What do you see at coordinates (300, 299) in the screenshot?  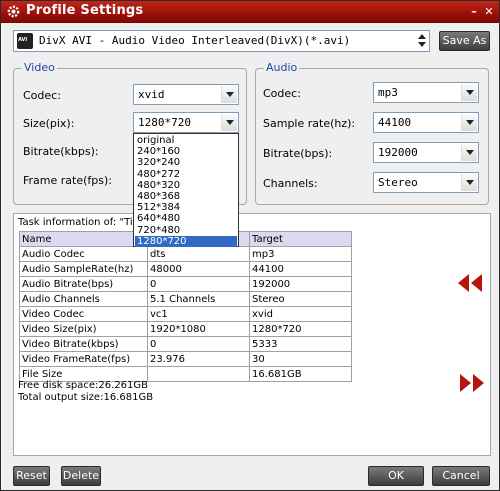 I see `cell-target: Stereo` at bounding box center [300, 299].